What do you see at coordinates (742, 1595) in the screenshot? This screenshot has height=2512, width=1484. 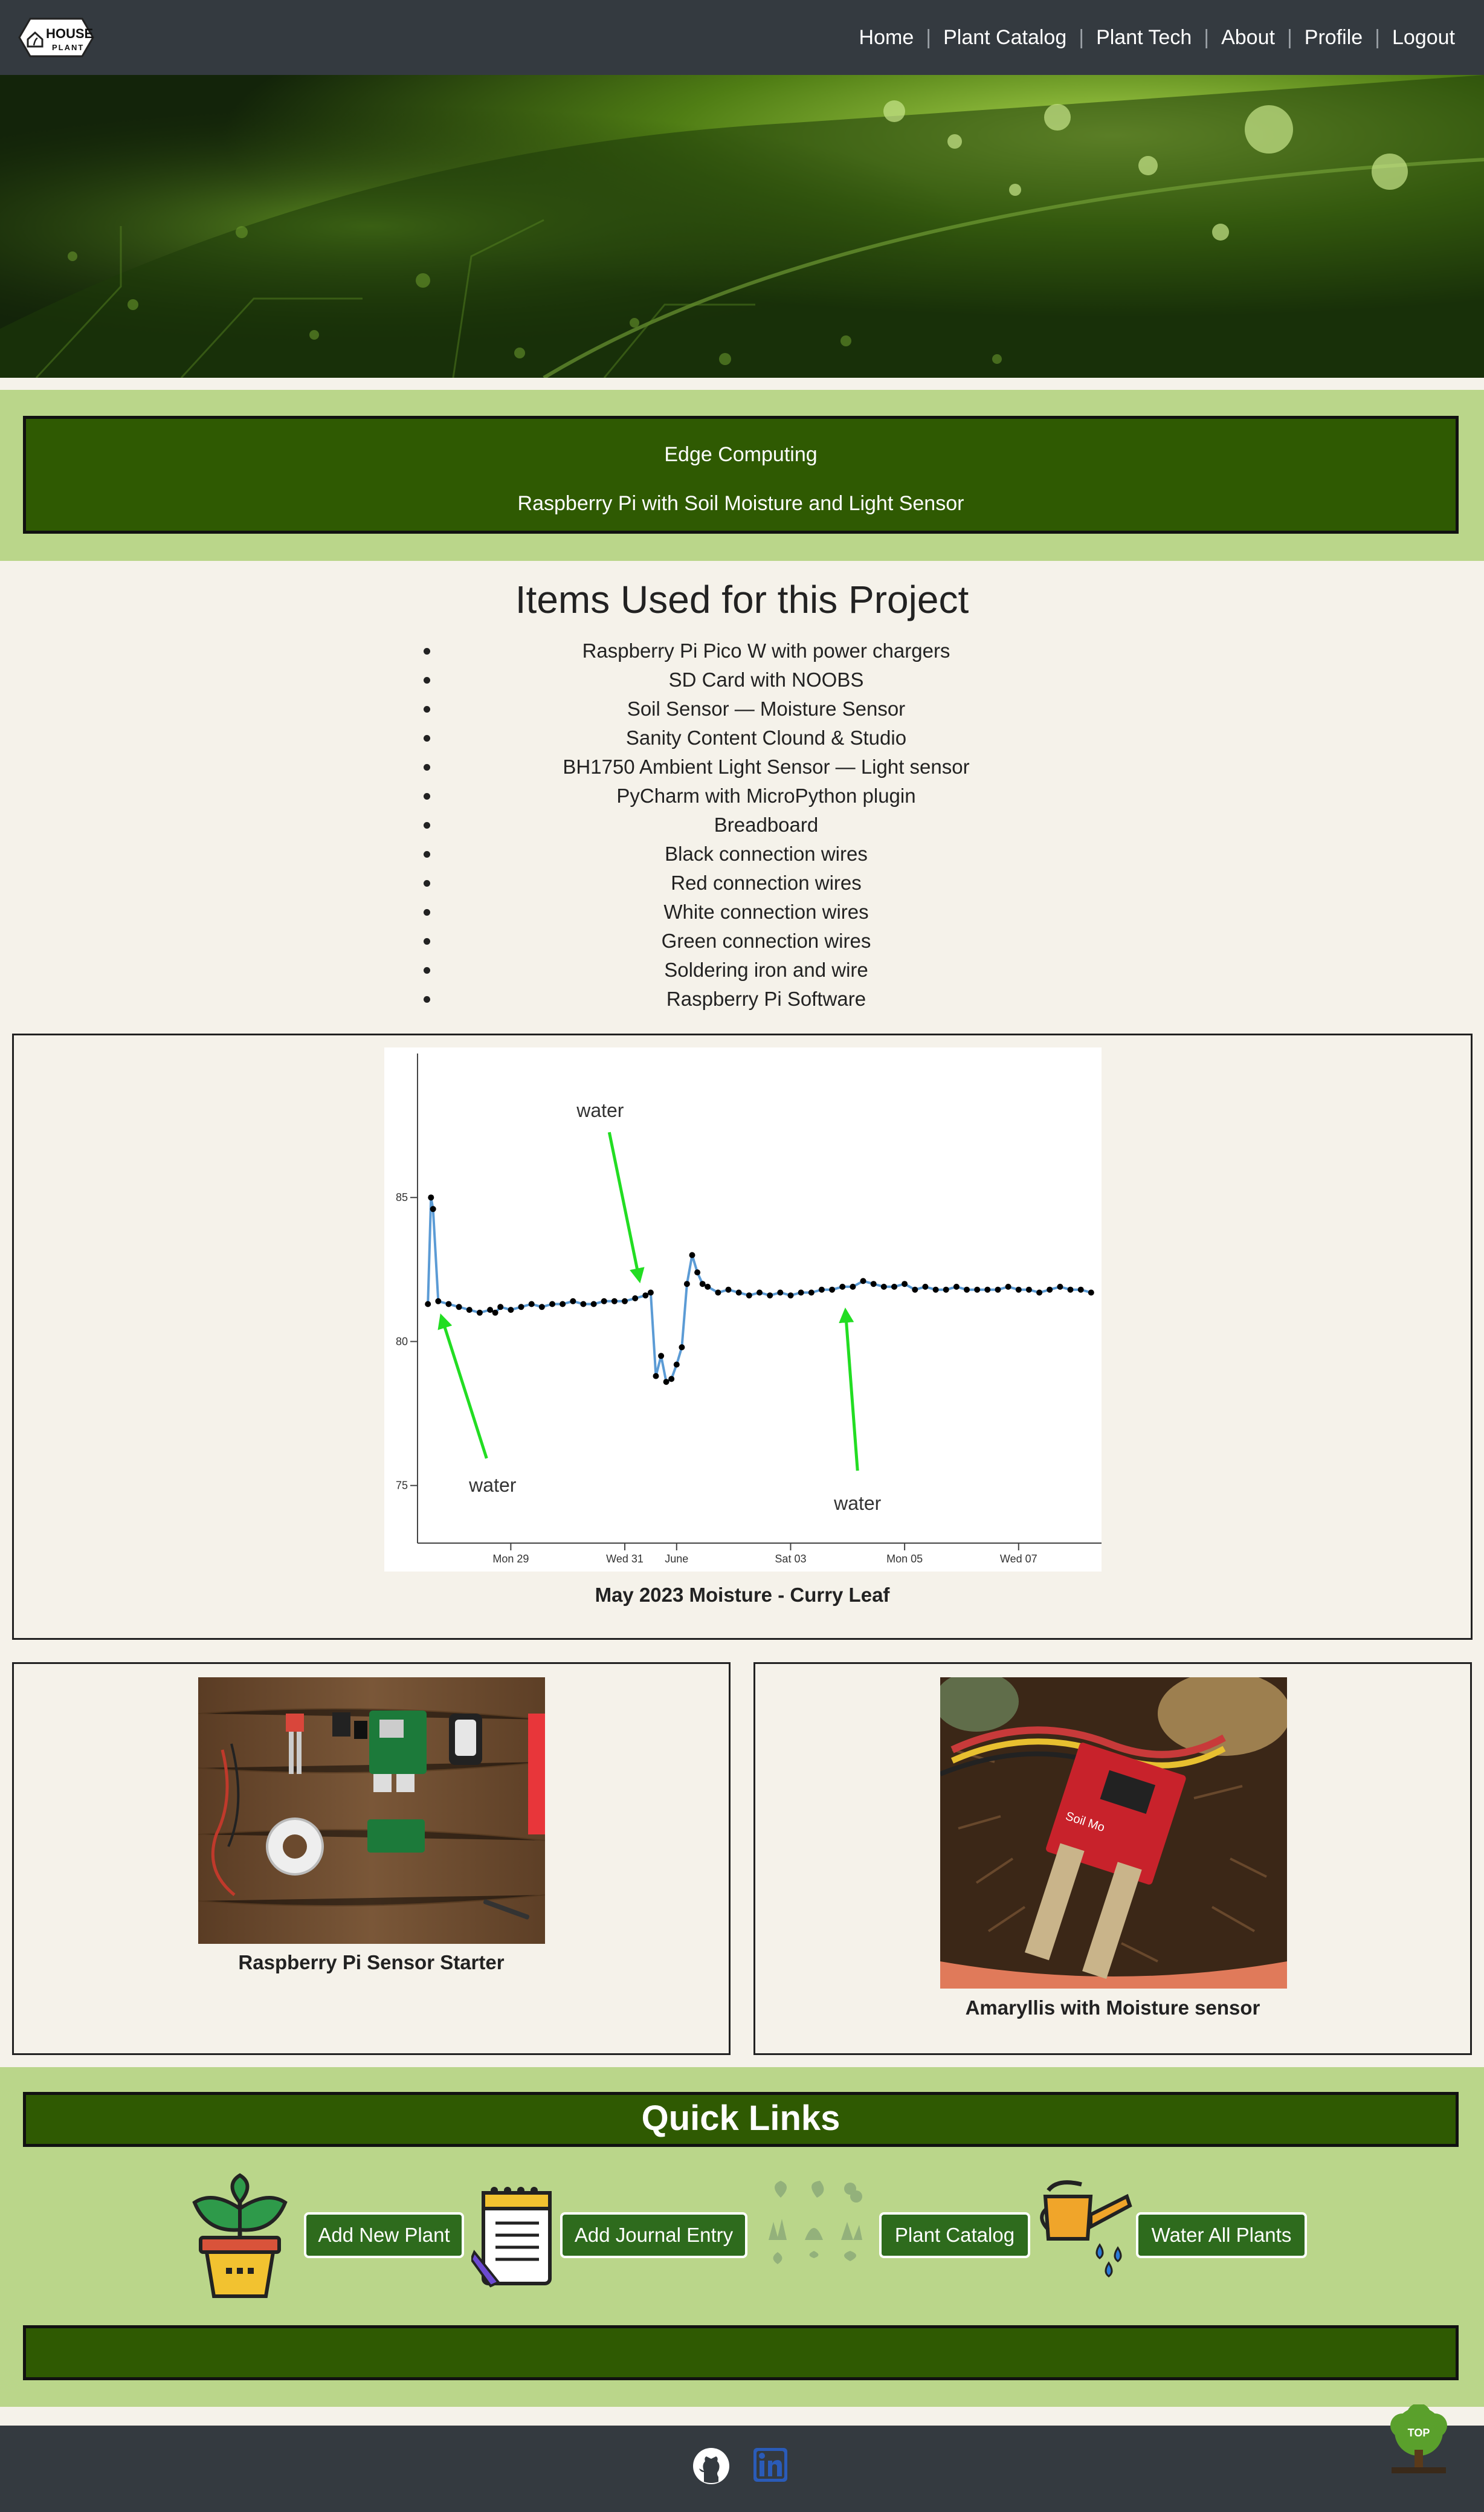 I see `chart-caption: May 2023 Moisture - Curry Leaf` at bounding box center [742, 1595].